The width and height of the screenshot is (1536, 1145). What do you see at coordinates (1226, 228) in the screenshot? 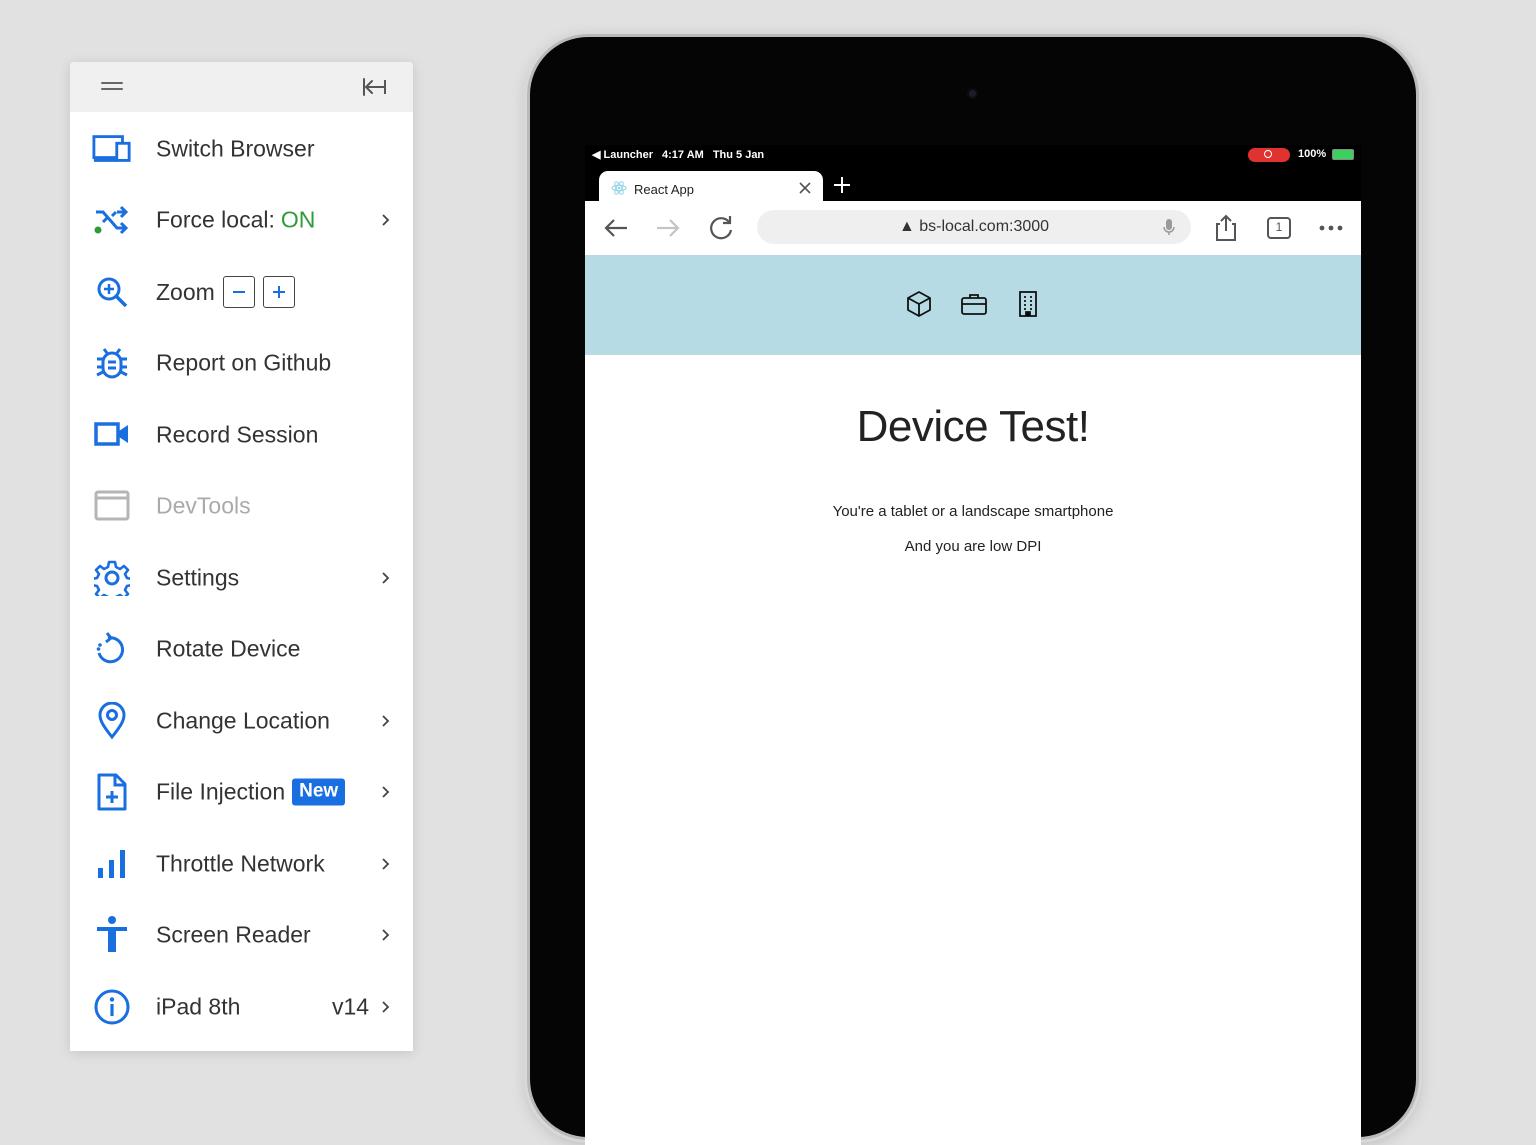
I see `share-icon` at bounding box center [1226, 228].